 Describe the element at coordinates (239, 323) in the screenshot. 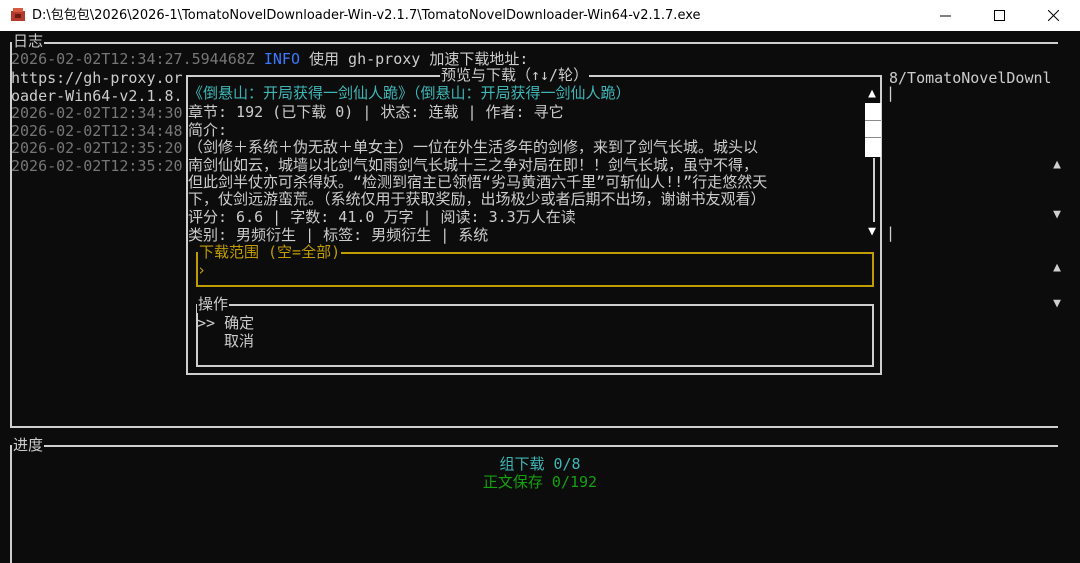

I see `confirm-label: 确定` at that location.